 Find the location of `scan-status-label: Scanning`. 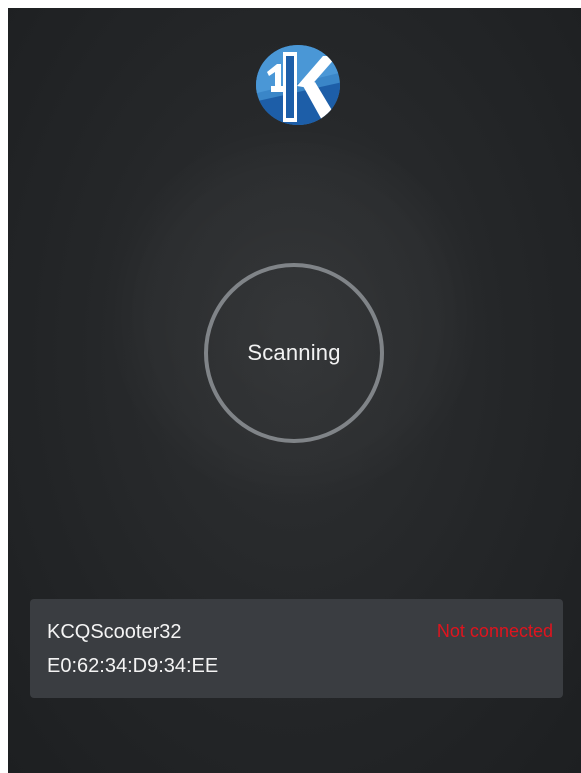

scan-status-label: Scanning is located at coordinates (294, 352).